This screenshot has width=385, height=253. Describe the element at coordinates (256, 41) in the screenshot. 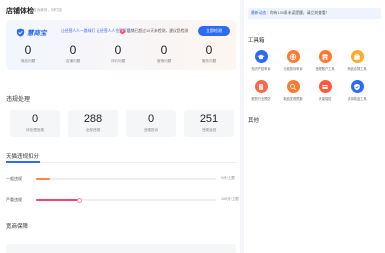

I see `tools-title: 工具箱` at that location.